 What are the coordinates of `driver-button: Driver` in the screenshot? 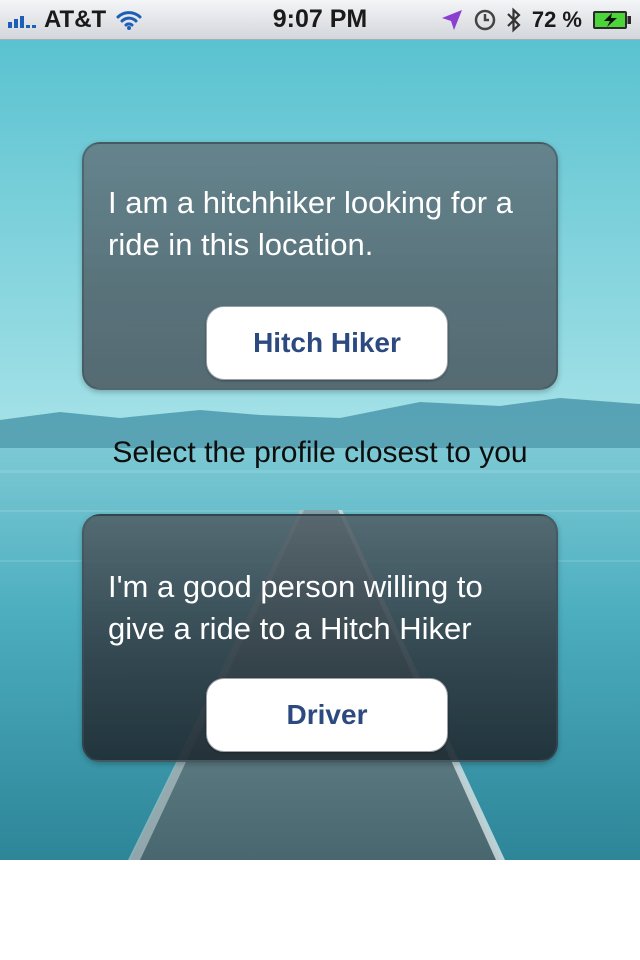 It's located at (327, 715).